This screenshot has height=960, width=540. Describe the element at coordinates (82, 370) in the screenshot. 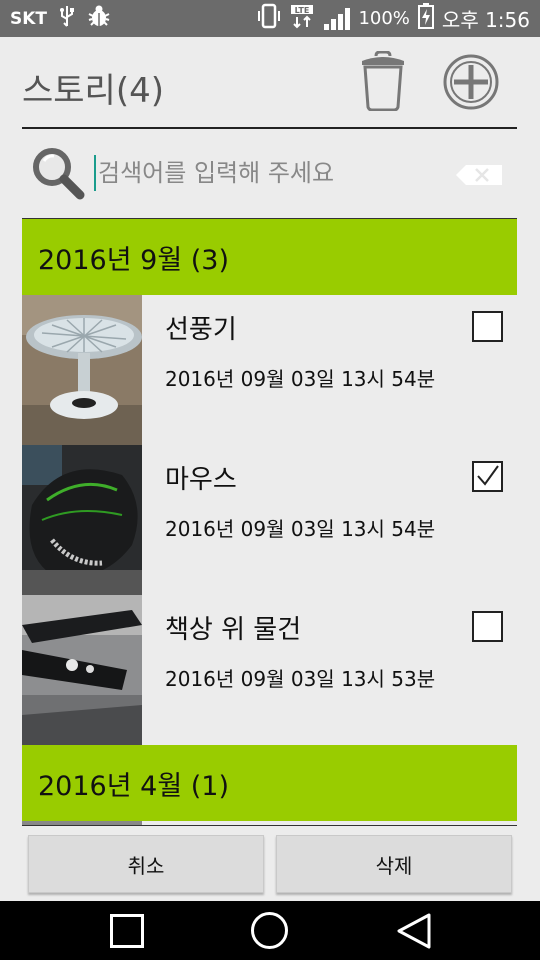

I see `thumbnail-fan` at that location.